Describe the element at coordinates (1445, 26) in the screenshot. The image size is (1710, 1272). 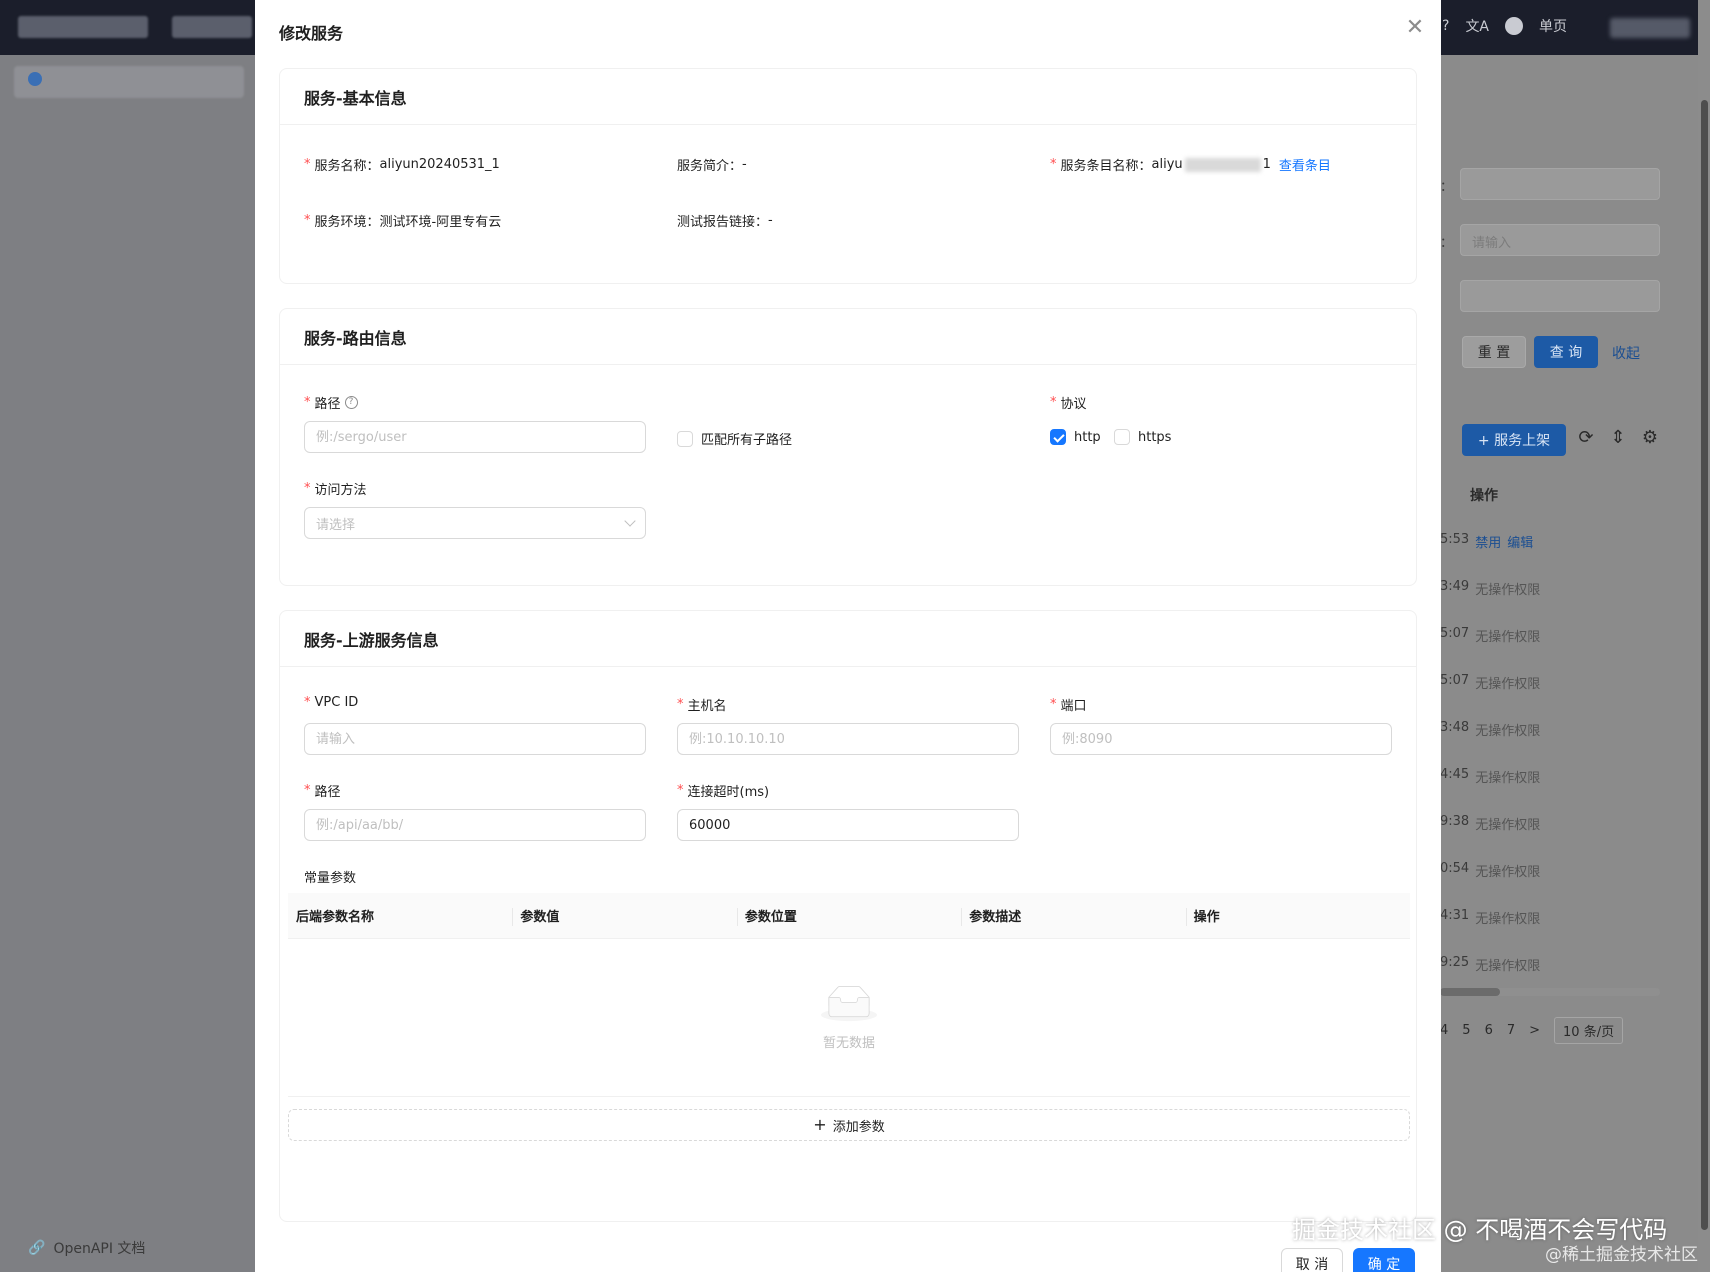
I see `help-icon: ?` at that location.